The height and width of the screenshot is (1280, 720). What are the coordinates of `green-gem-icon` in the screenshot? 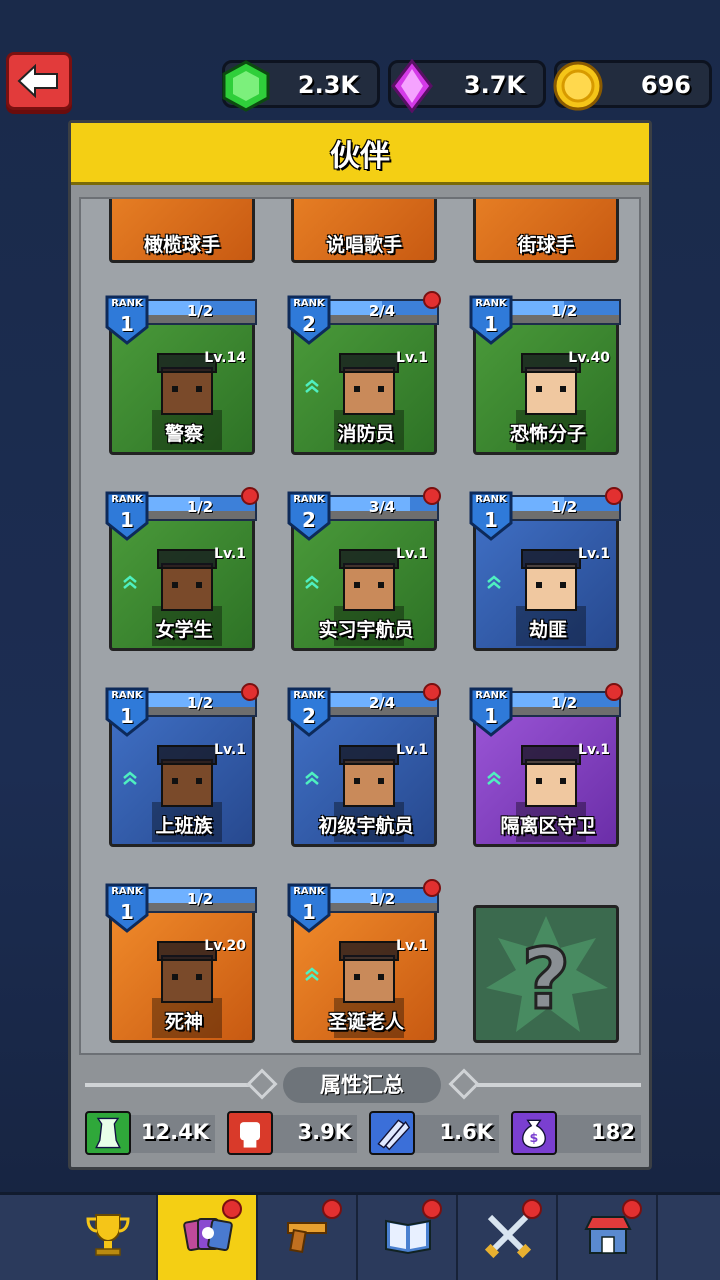 It's located at (246, 86).